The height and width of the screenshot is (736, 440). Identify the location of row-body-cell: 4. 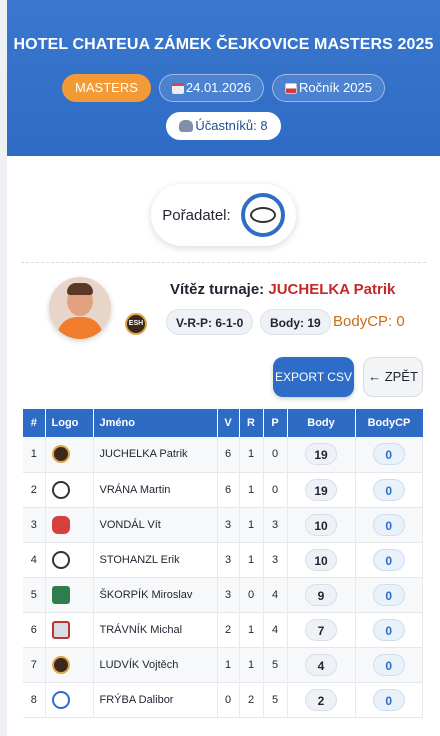
(321, 664).